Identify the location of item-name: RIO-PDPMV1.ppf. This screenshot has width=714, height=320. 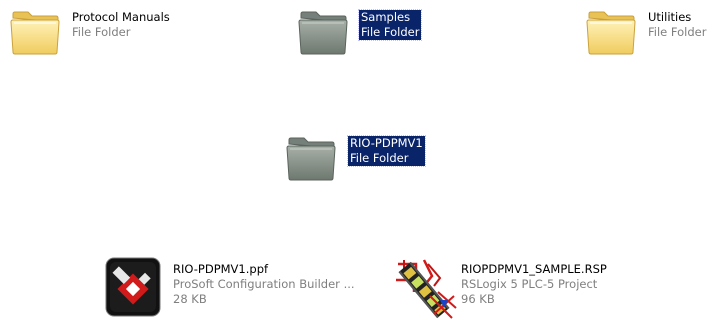
(221, 269).